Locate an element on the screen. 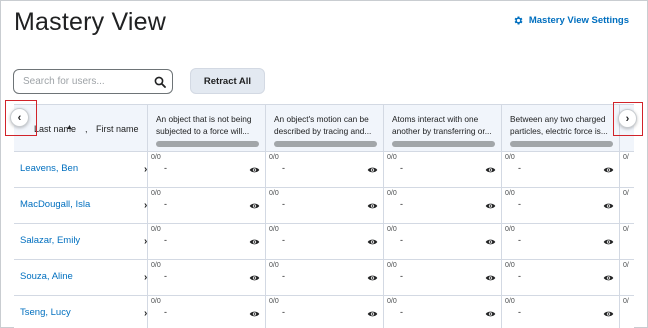 The width and height of the screenshot is (648, 328). learner-name-link: Souza, Aline is located at coordinates (46, 276).